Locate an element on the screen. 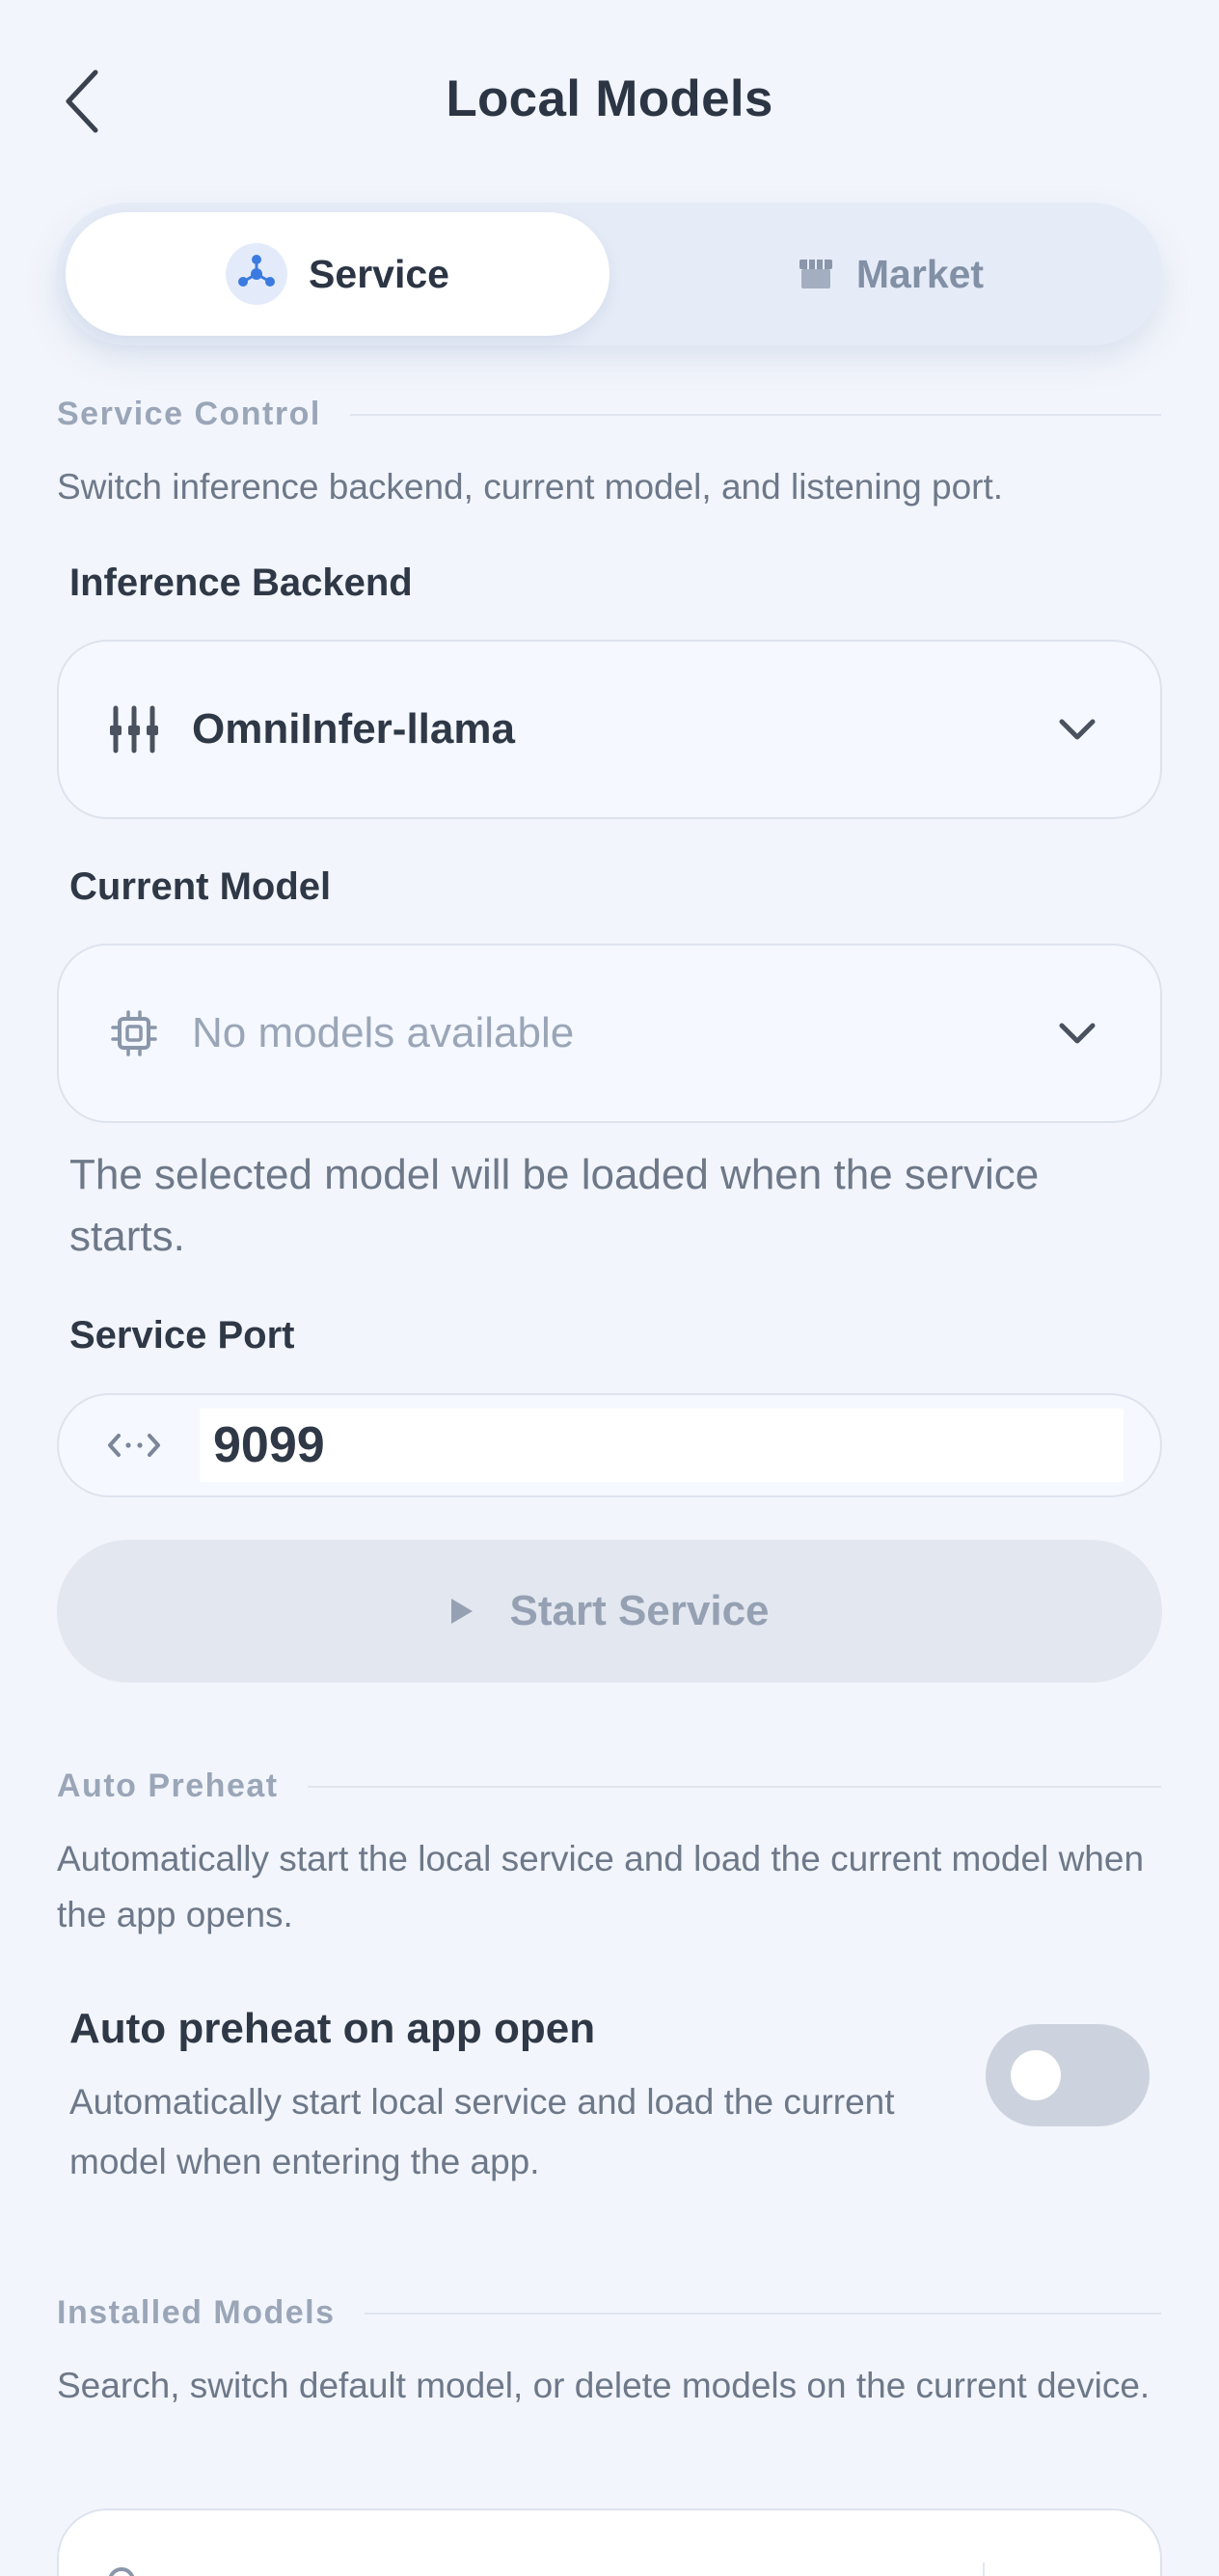 The height and width of the screenshot is (2576, 1219). inference-backend-select: OmniInfer-llama is located at coordinates (609, 729).